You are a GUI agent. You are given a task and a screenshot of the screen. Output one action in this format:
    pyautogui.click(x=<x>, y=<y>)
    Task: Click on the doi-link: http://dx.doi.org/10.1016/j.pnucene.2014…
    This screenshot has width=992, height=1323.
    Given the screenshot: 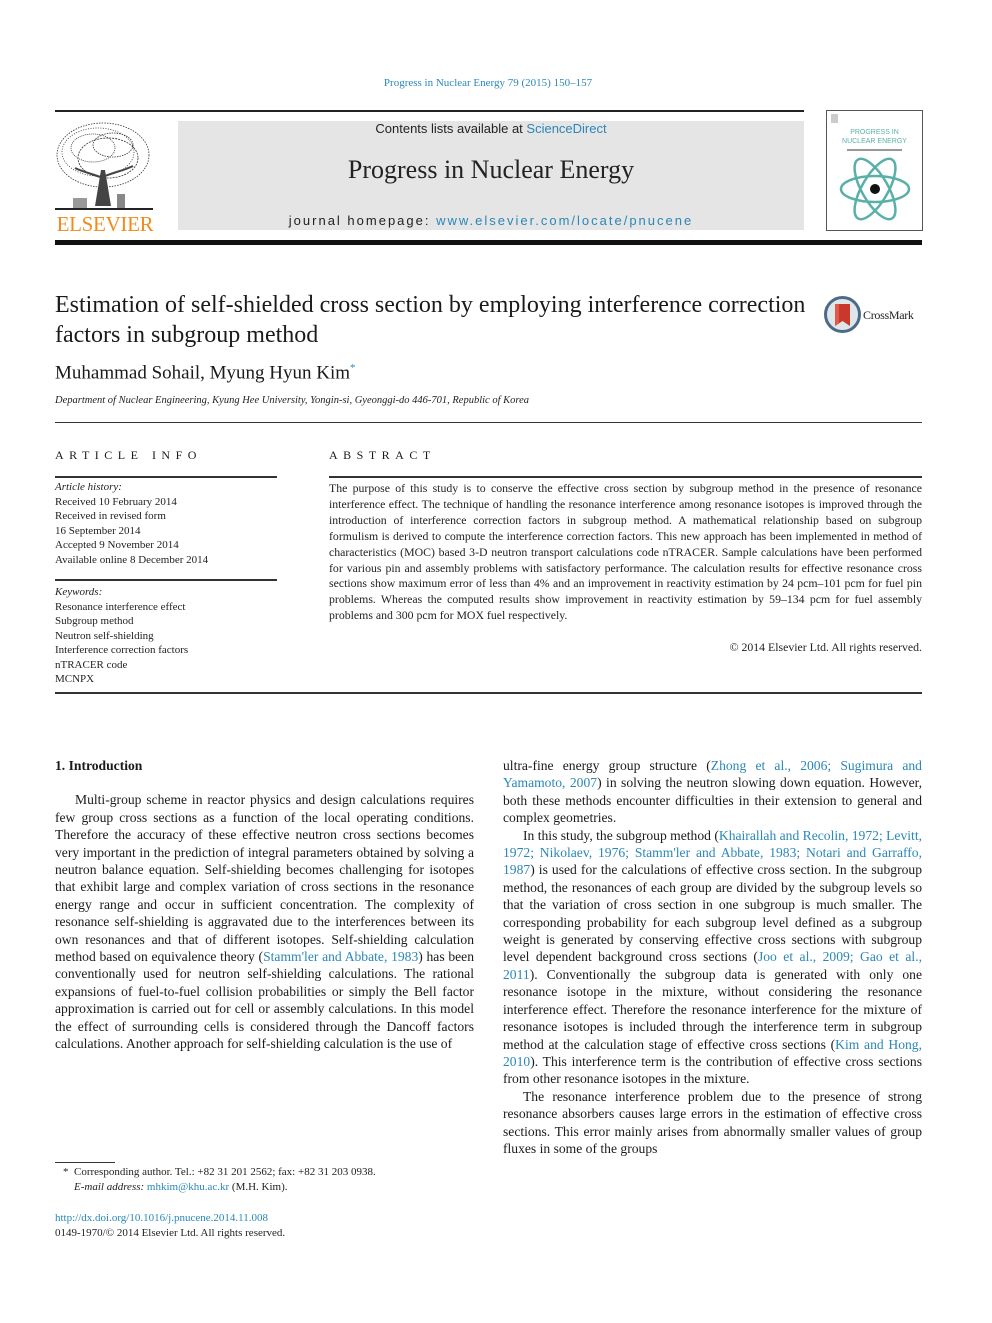 What is the action you would take?
    pyautogui.click(x=170, y=1218)
    